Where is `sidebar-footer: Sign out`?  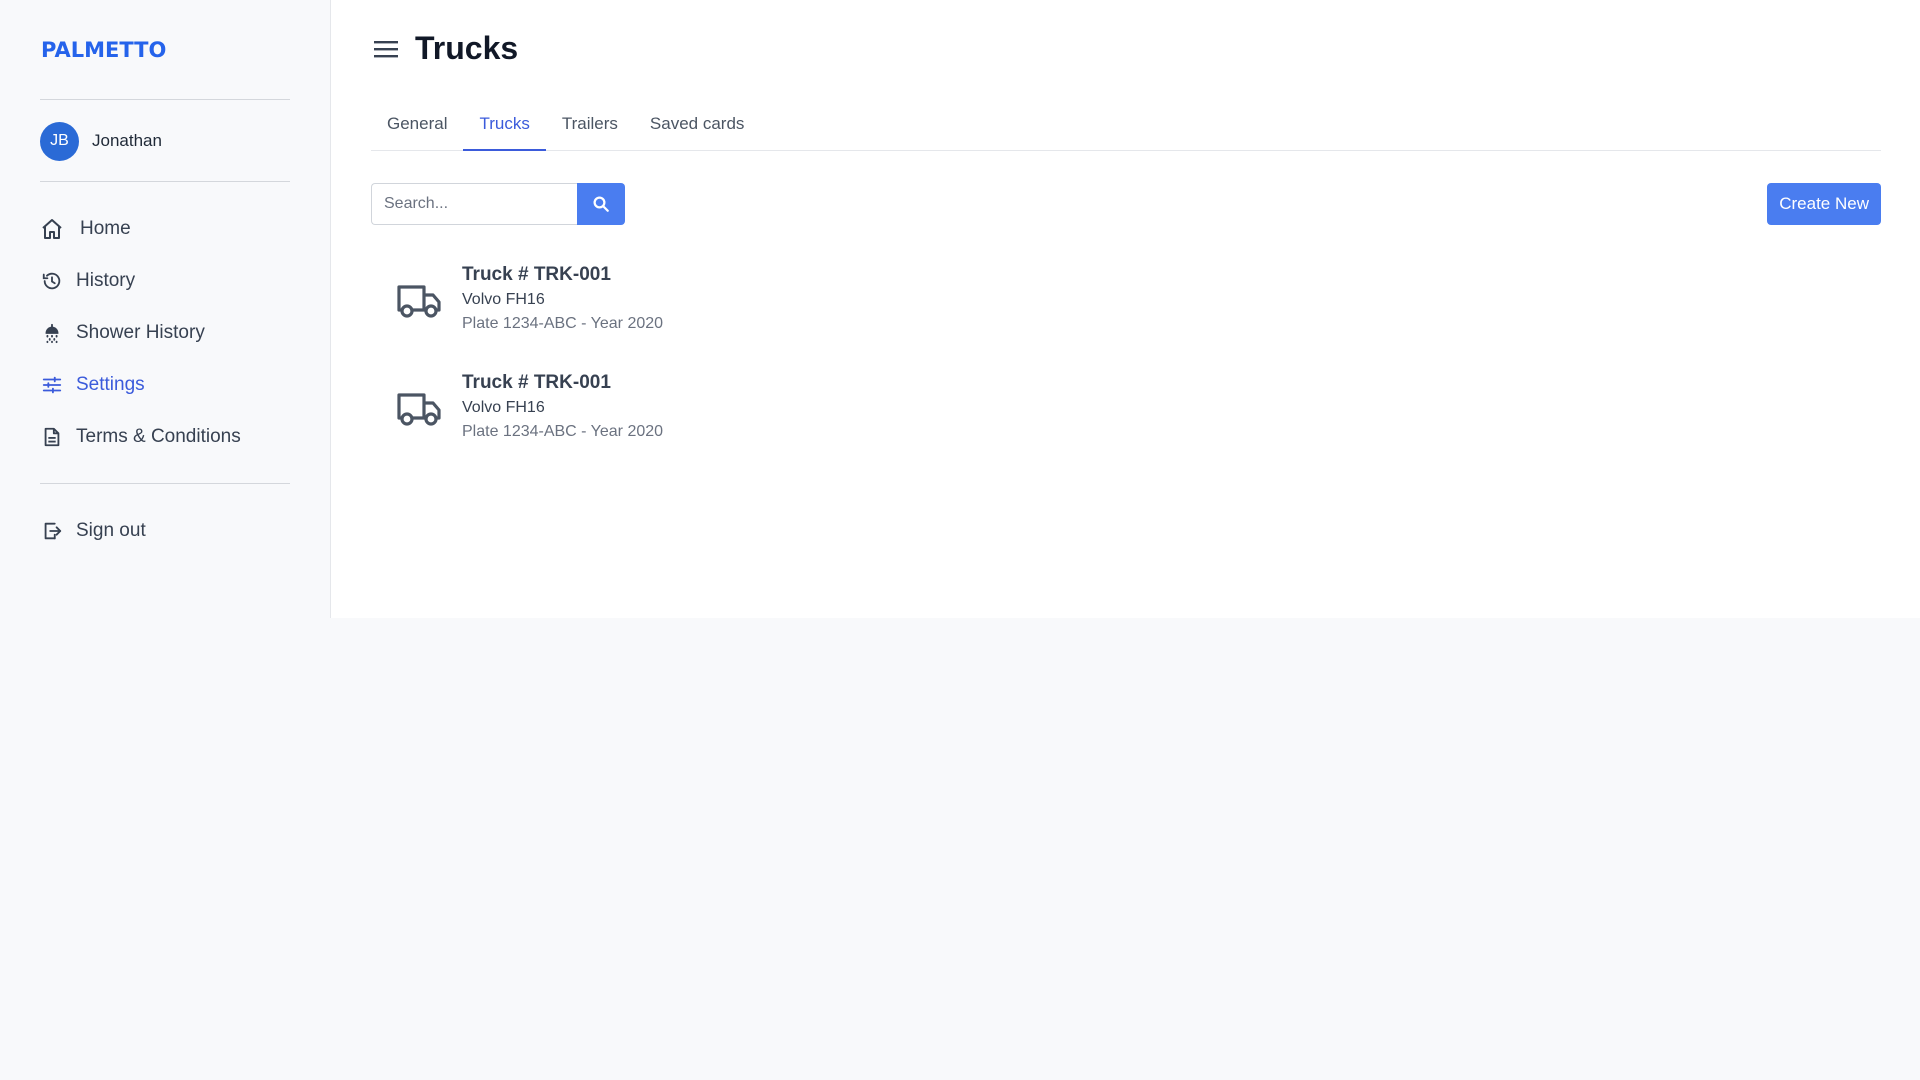
sidebar-footer: Sign out is located at coordinates (93, 531).